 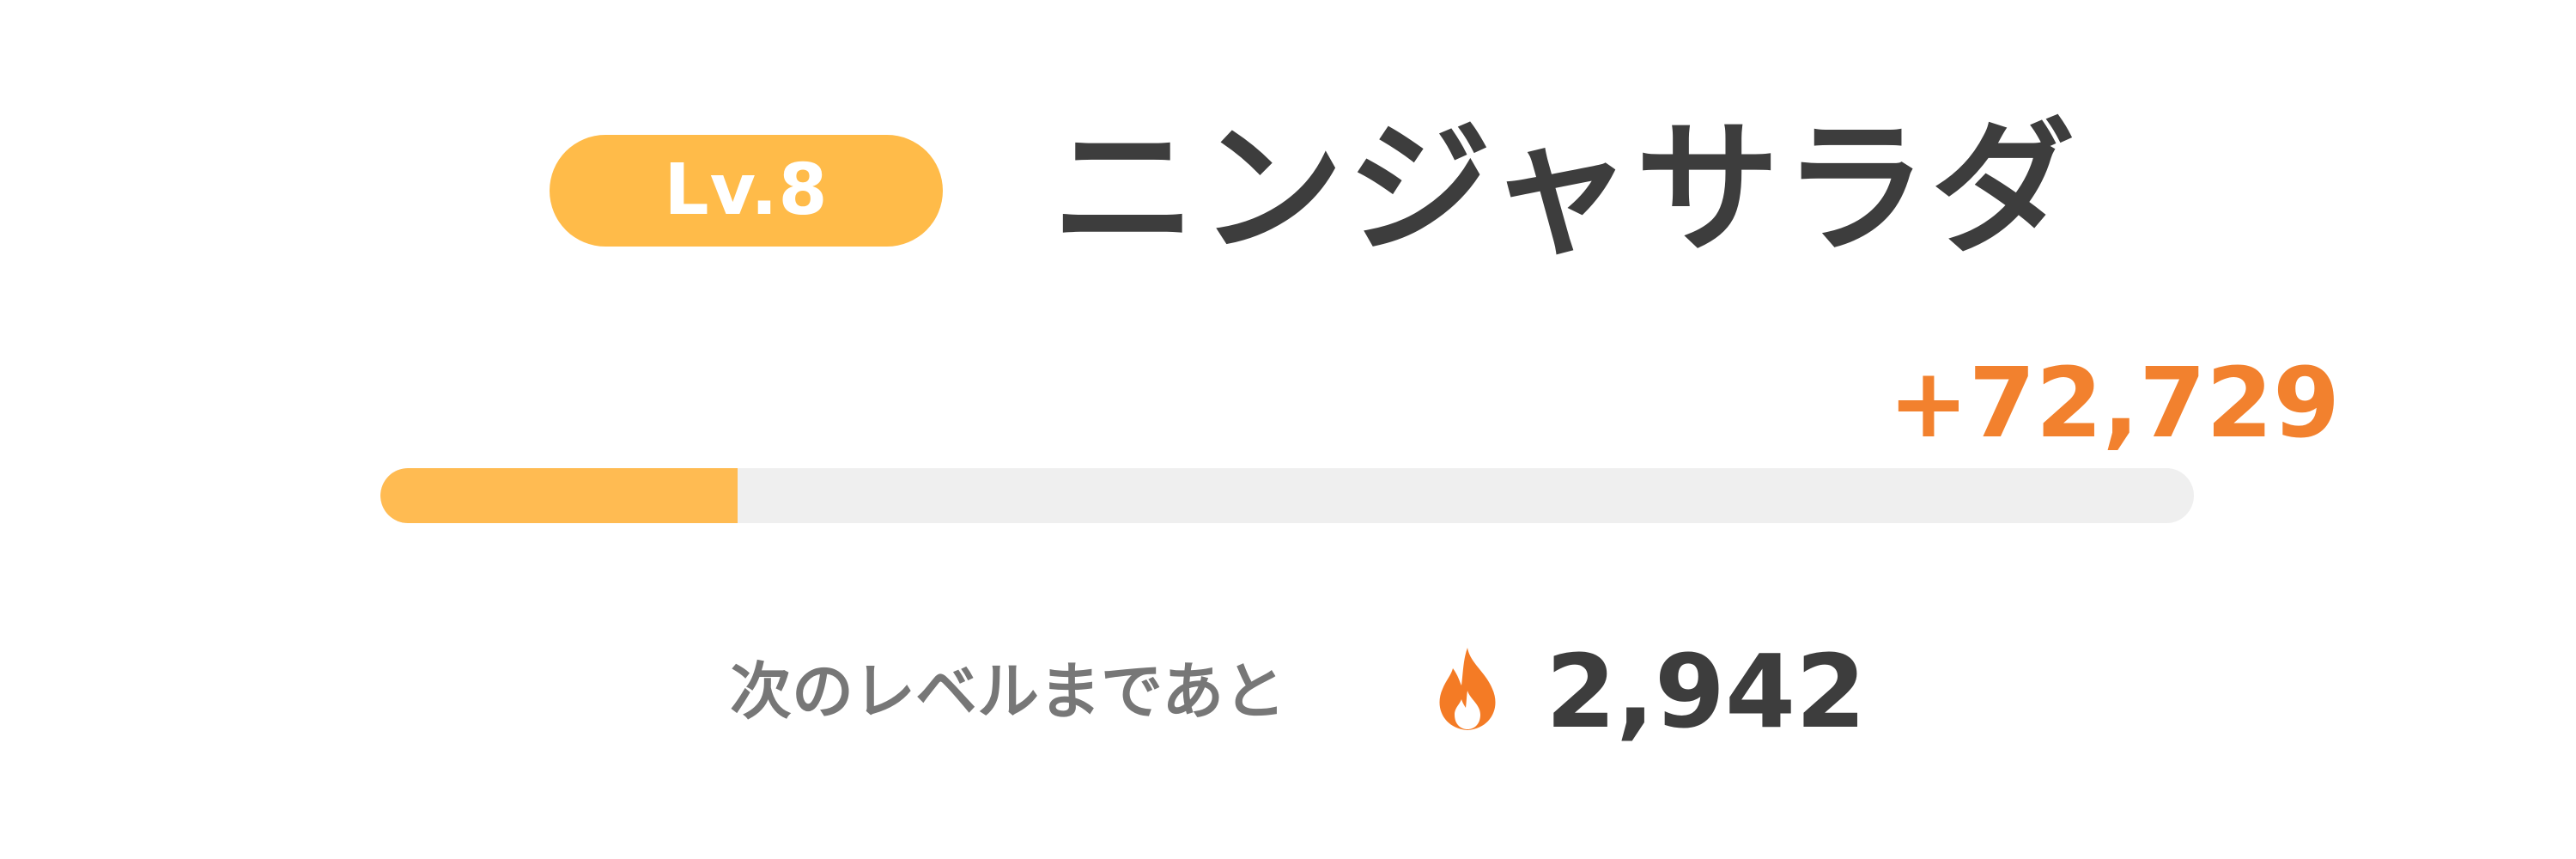 I want to click on flame-icon, so click(x=1467, y=689).